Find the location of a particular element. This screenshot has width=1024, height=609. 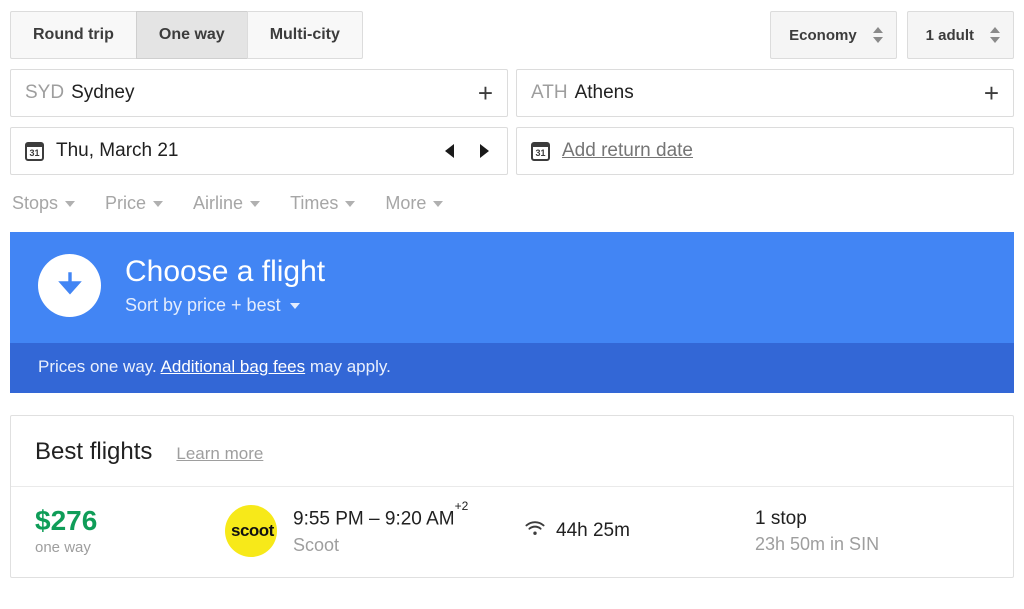

flight-carrier: Scoot is located at coordinates (316, 544).